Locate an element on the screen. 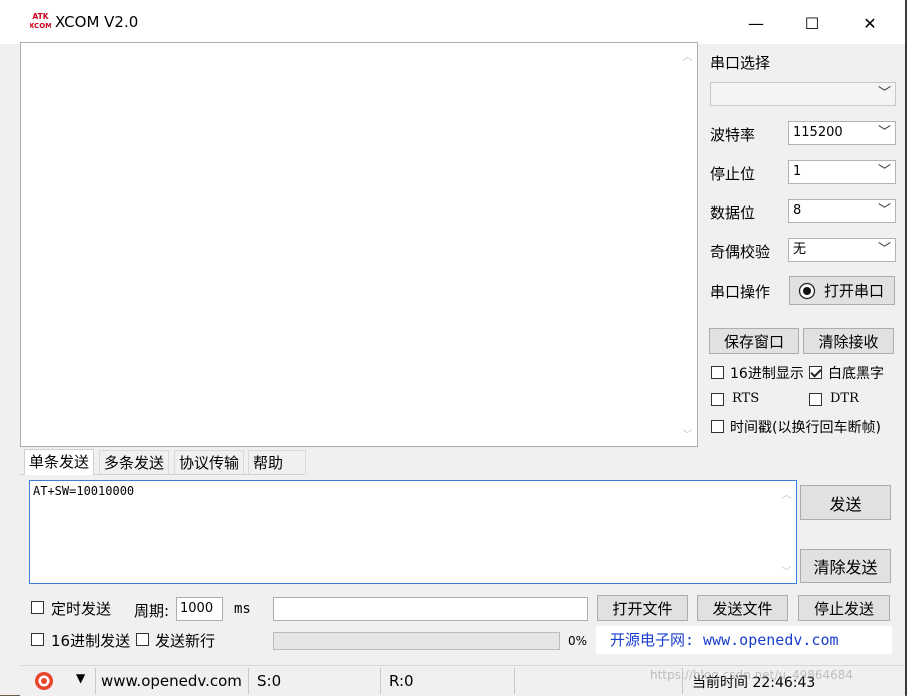 This screenshot has height=696, width=907. port-select: ﹀ is located at coordinates (803, 94).